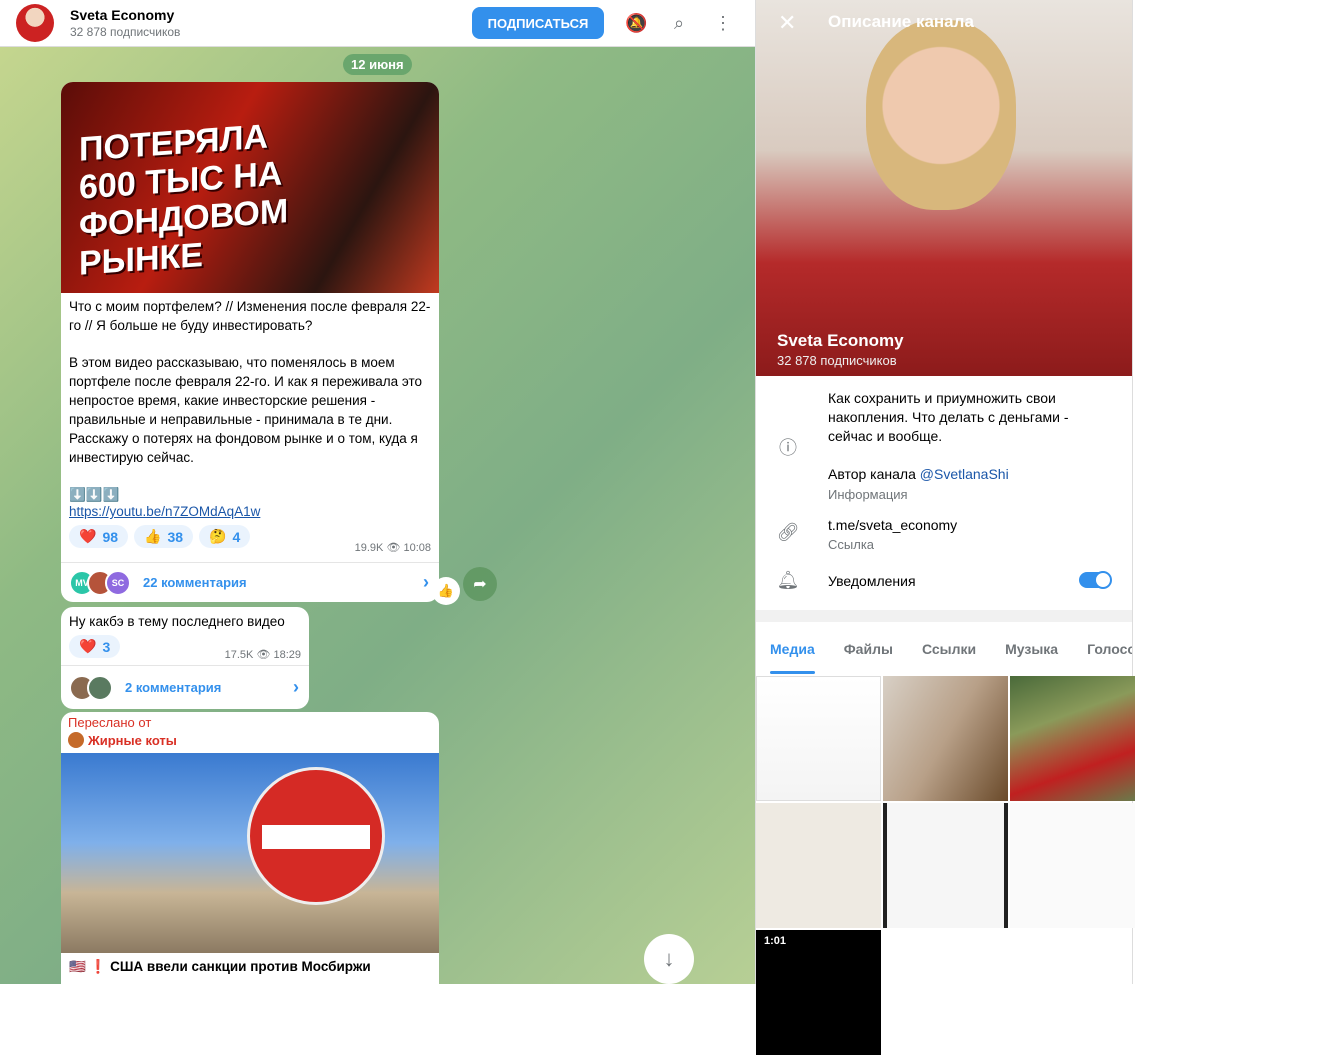 Image resolution: width=1328 pixels, height=1055 pixels. What do you see at coordinates (250, 582) in the screenshot?
I see `comments-button: MV SC 22 комментария ›` at bounding box center [250, 582].